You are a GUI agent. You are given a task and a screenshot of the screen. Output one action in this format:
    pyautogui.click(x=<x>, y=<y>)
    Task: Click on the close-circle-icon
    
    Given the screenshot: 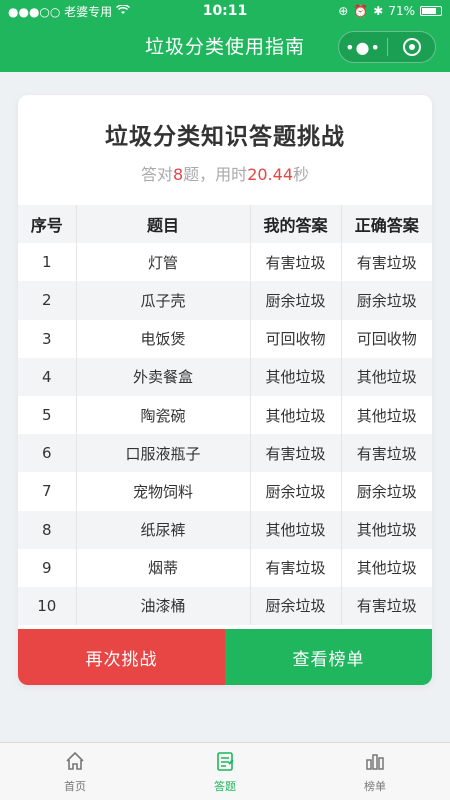 What is the action you would take?
    pyautogui.click(x=411, y=47)
    